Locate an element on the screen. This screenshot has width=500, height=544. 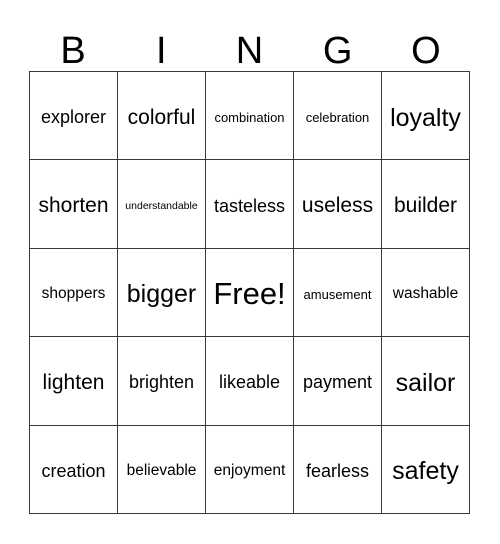
bingo-cell-label: amusement is located at coordinates (337, 294).